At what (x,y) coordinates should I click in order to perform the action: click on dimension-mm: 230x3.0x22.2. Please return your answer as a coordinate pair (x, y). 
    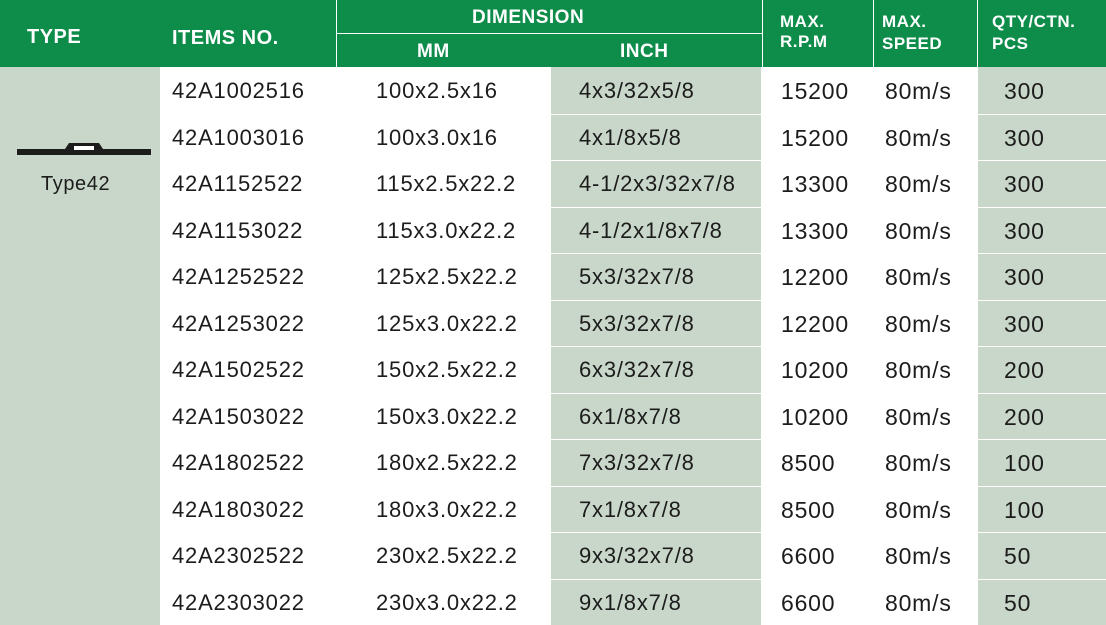
    Looking at the image, I should click on (447, 602).